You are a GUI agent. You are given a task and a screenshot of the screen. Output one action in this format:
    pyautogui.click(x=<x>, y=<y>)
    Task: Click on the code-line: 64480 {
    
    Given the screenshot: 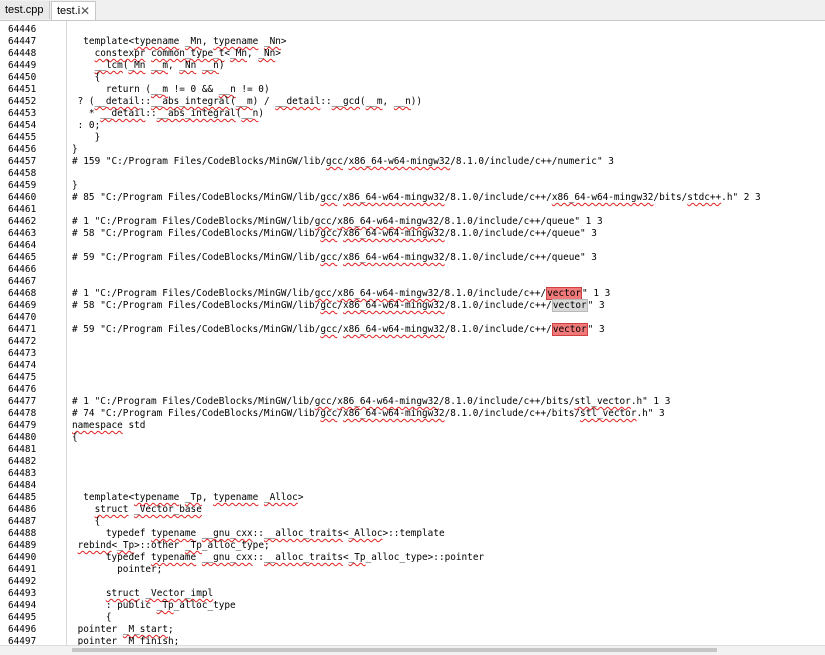 What is the action you would take?
    pyautogui.click(x=412, y=438)
    